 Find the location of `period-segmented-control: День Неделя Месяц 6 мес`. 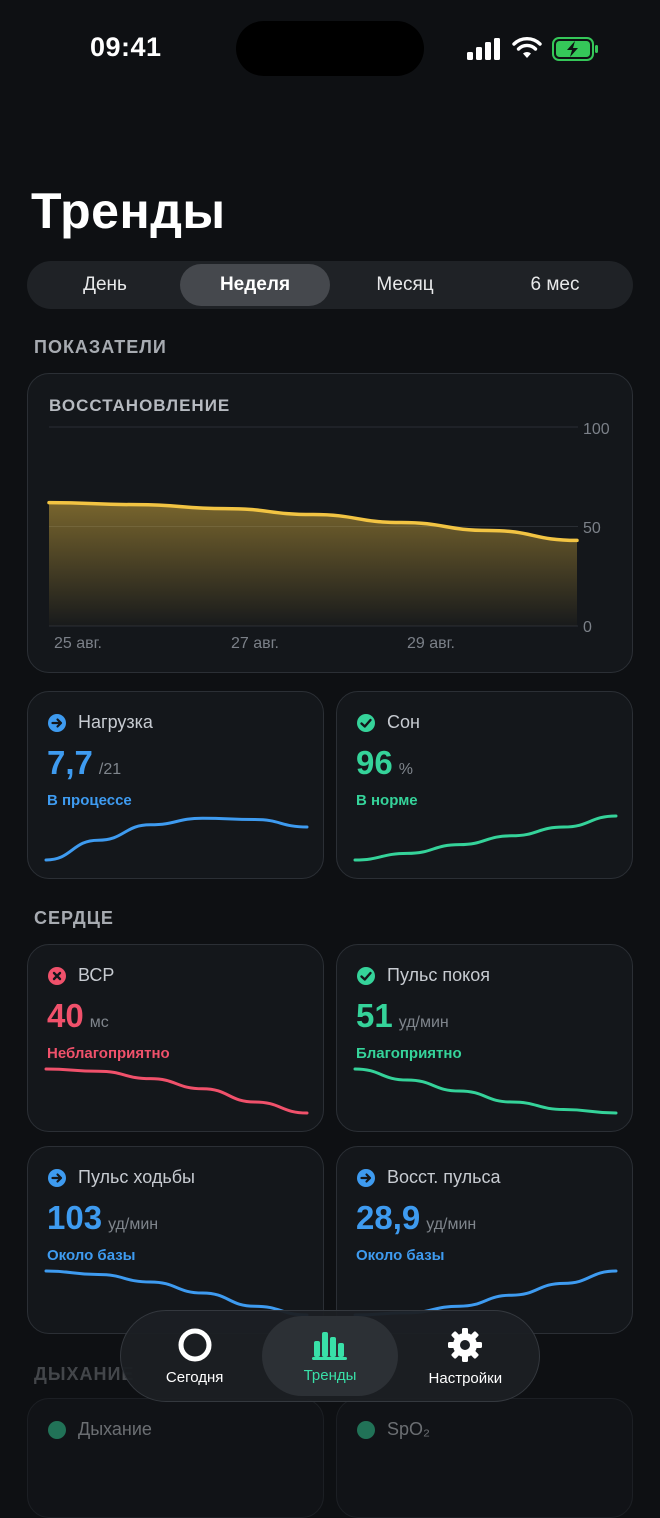

period-segmented-control: День Неделя Месяц 6 мес is located at coordinates (330, 285).